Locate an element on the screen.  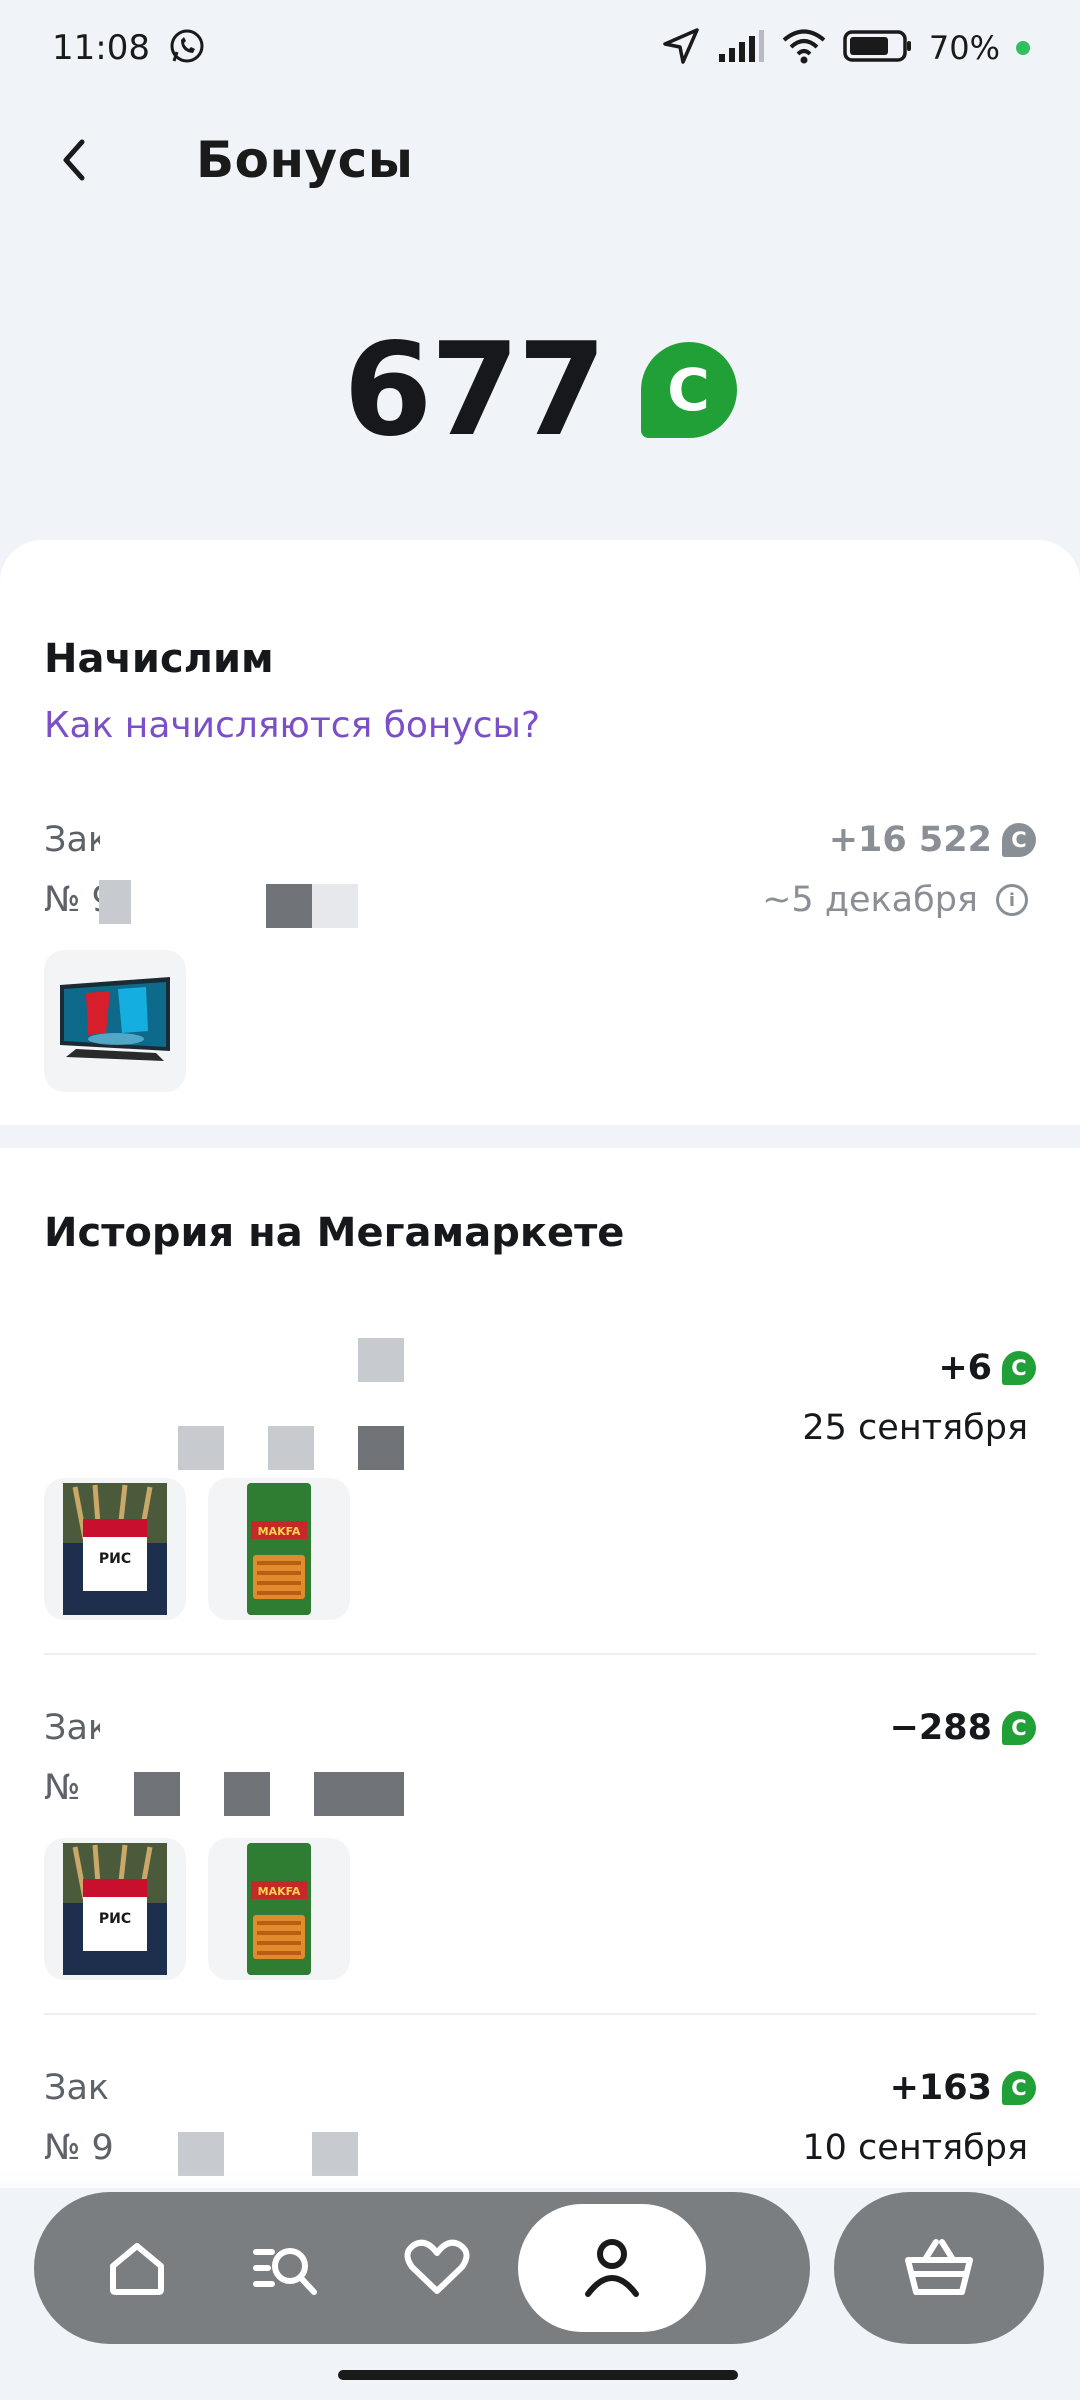
tv-image is located at coordinates (115, 1019).